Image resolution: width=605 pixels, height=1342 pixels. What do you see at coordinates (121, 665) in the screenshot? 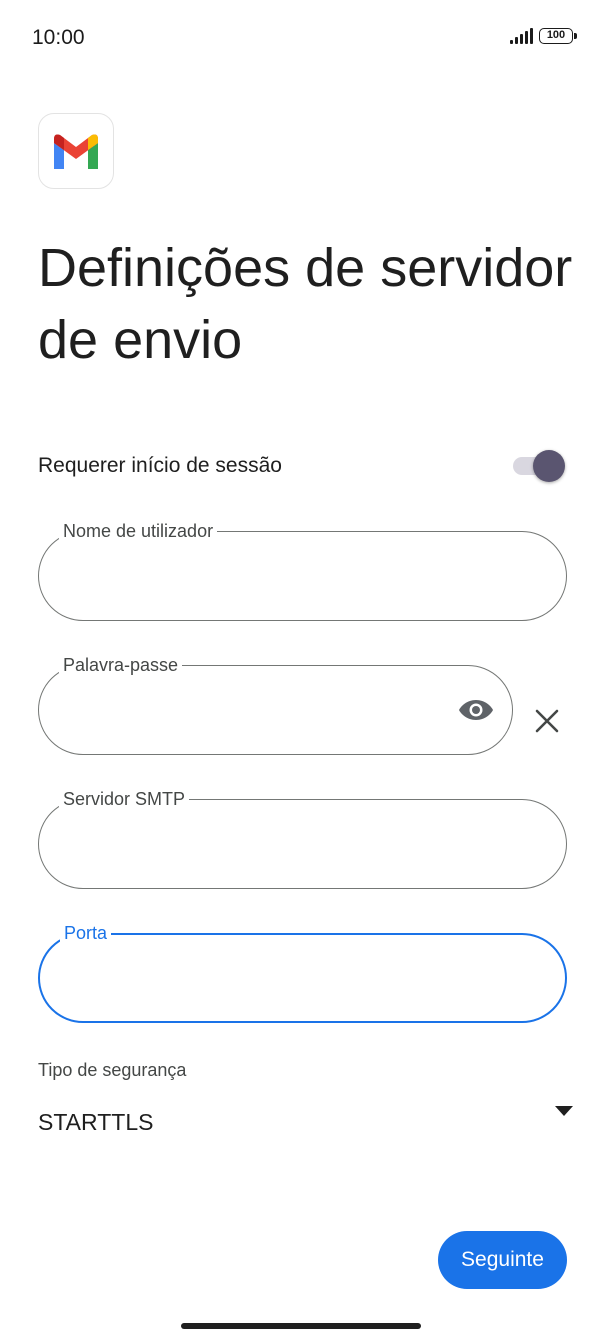
I see `password-label: Palavra-passe` at bounding box center [121, 665].